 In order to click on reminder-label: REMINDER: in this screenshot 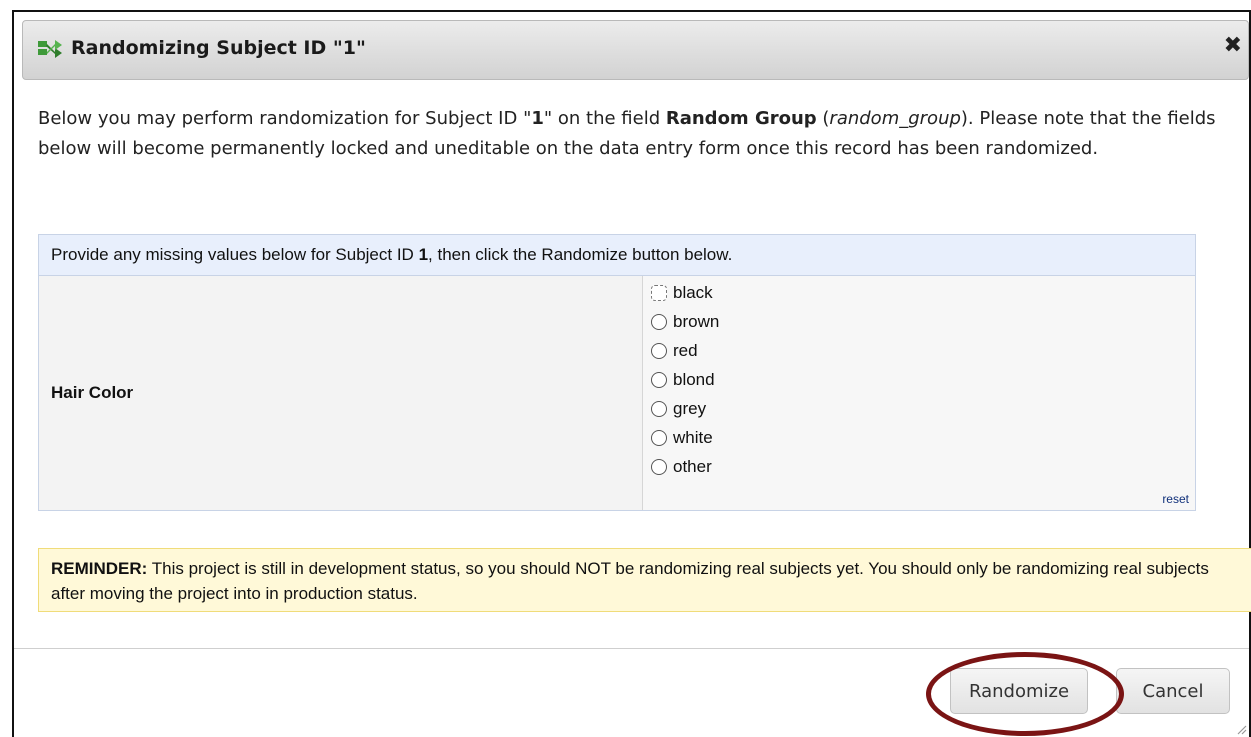, I will do `click(99, 568)`.